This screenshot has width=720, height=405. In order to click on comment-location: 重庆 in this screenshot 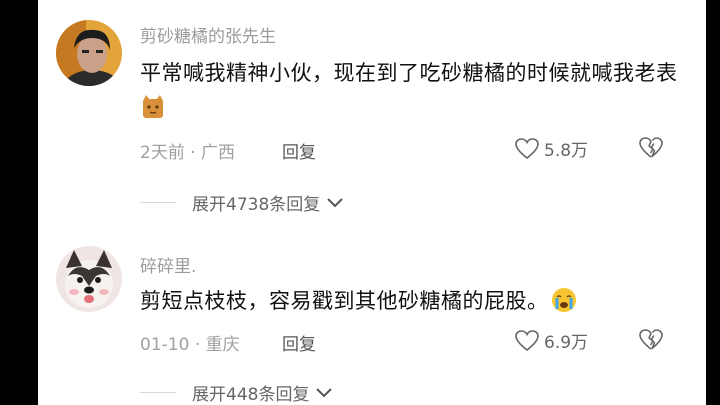, I will do `click(222, 345)`.